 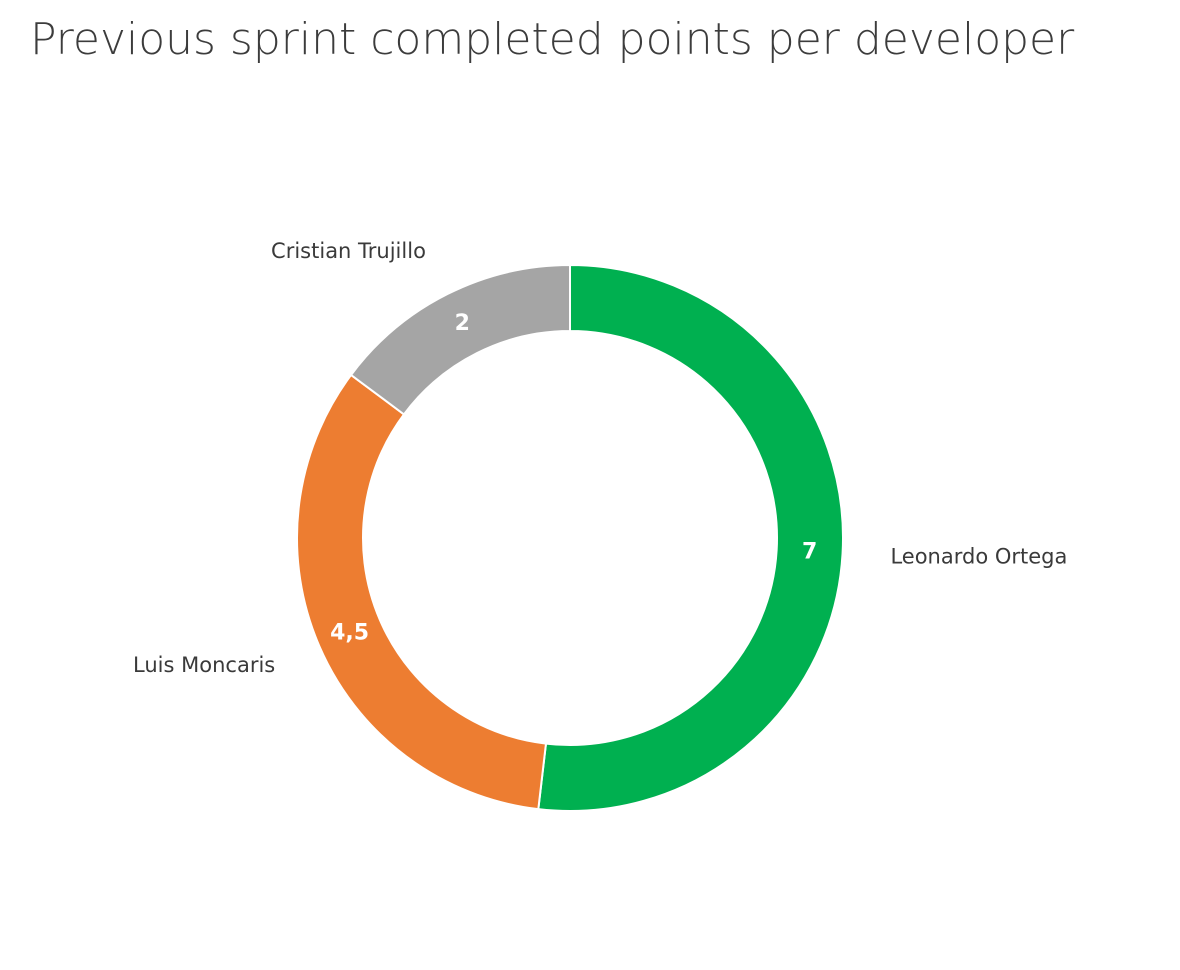 What do you see at coordinates (349, 633) in the screenshot?
I see `value-label-luis-moncaris: 4,5` at bounding box center [349, 633].